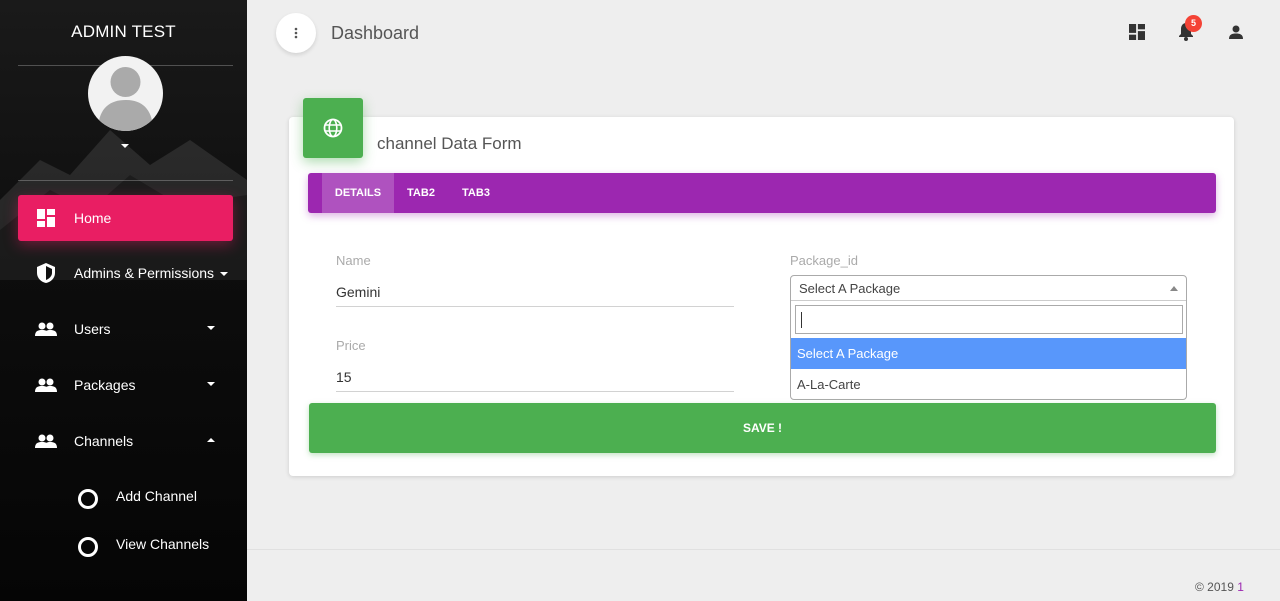  Describe the element at coordinates (1240, 587) in the screenshot. I see `copyright-link: 1` at that location.